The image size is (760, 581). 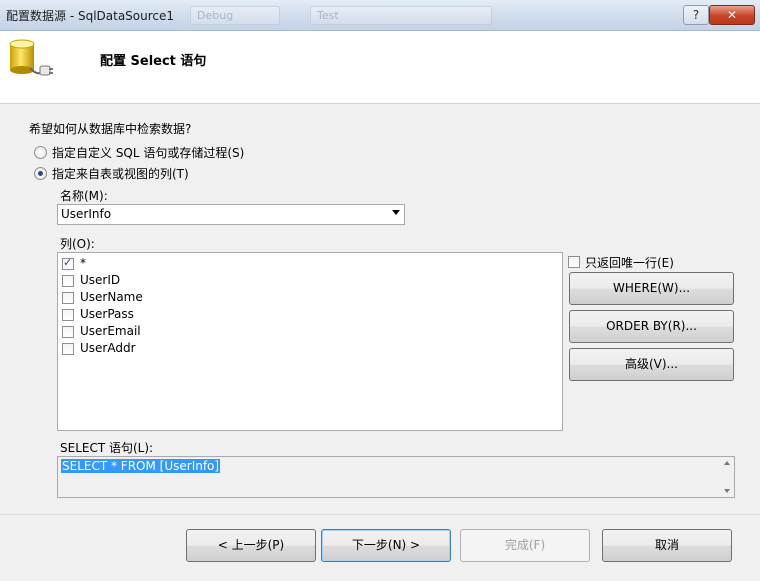 What do you see at coordinates (83, 263) in the screenshot?
I see `column-name: *` at bounding box center [83, 263].